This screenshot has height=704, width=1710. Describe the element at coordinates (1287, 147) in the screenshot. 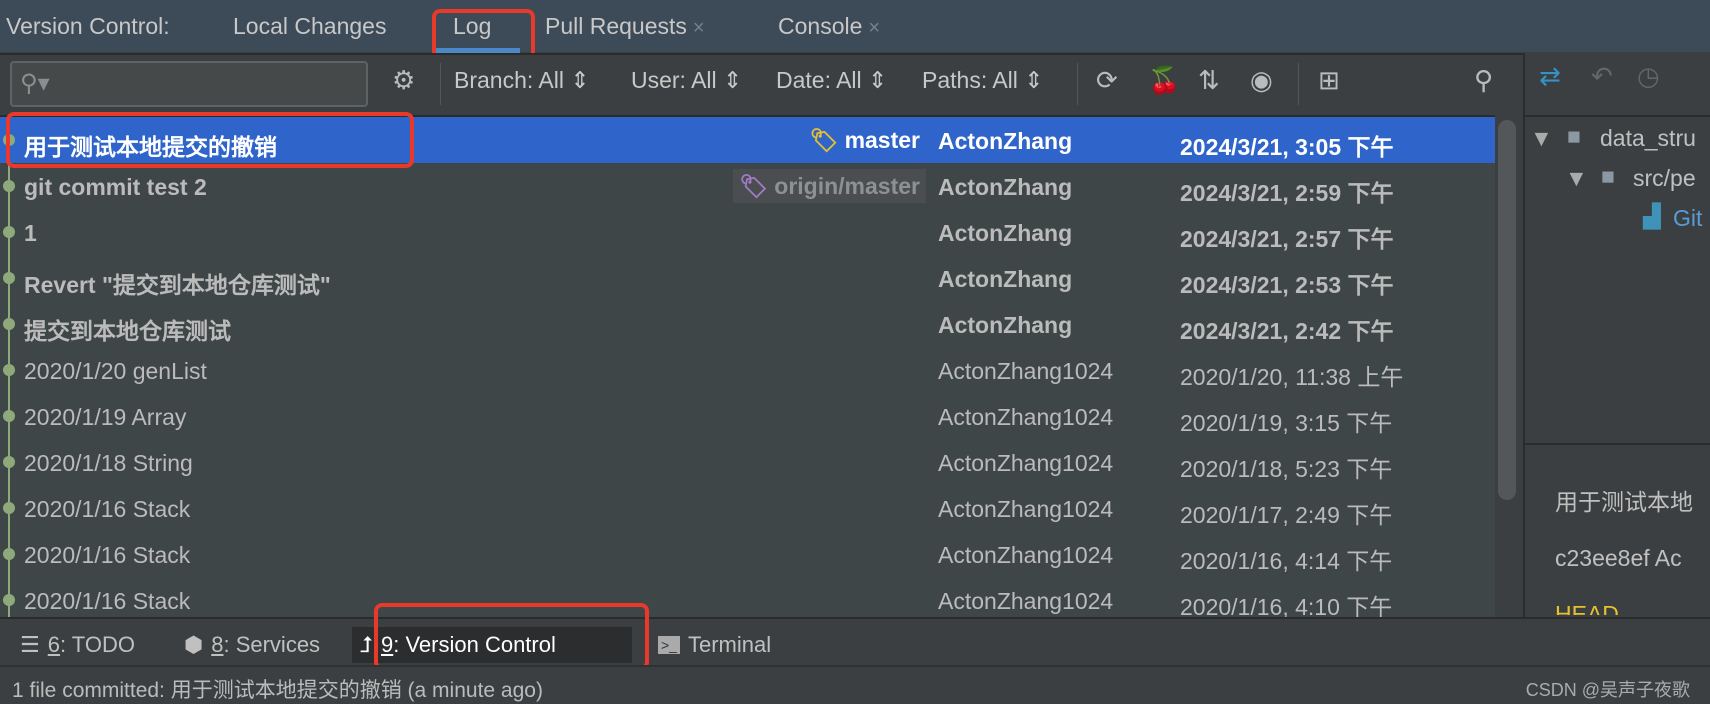

I see `commit-date: 2024/3/21, 3:05 下午` at that location.